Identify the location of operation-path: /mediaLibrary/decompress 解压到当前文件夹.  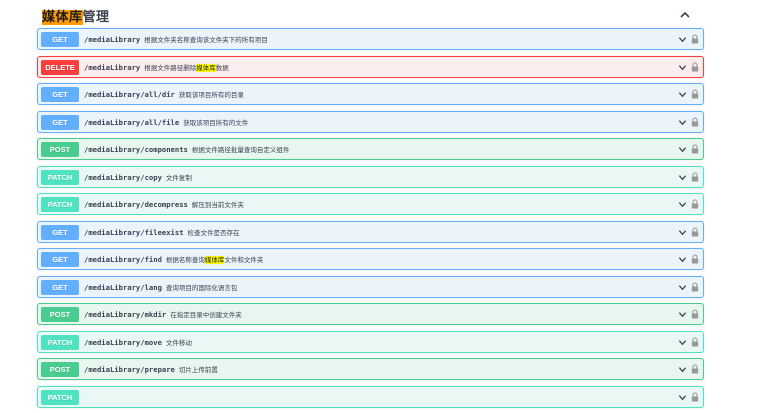
(164, 204).